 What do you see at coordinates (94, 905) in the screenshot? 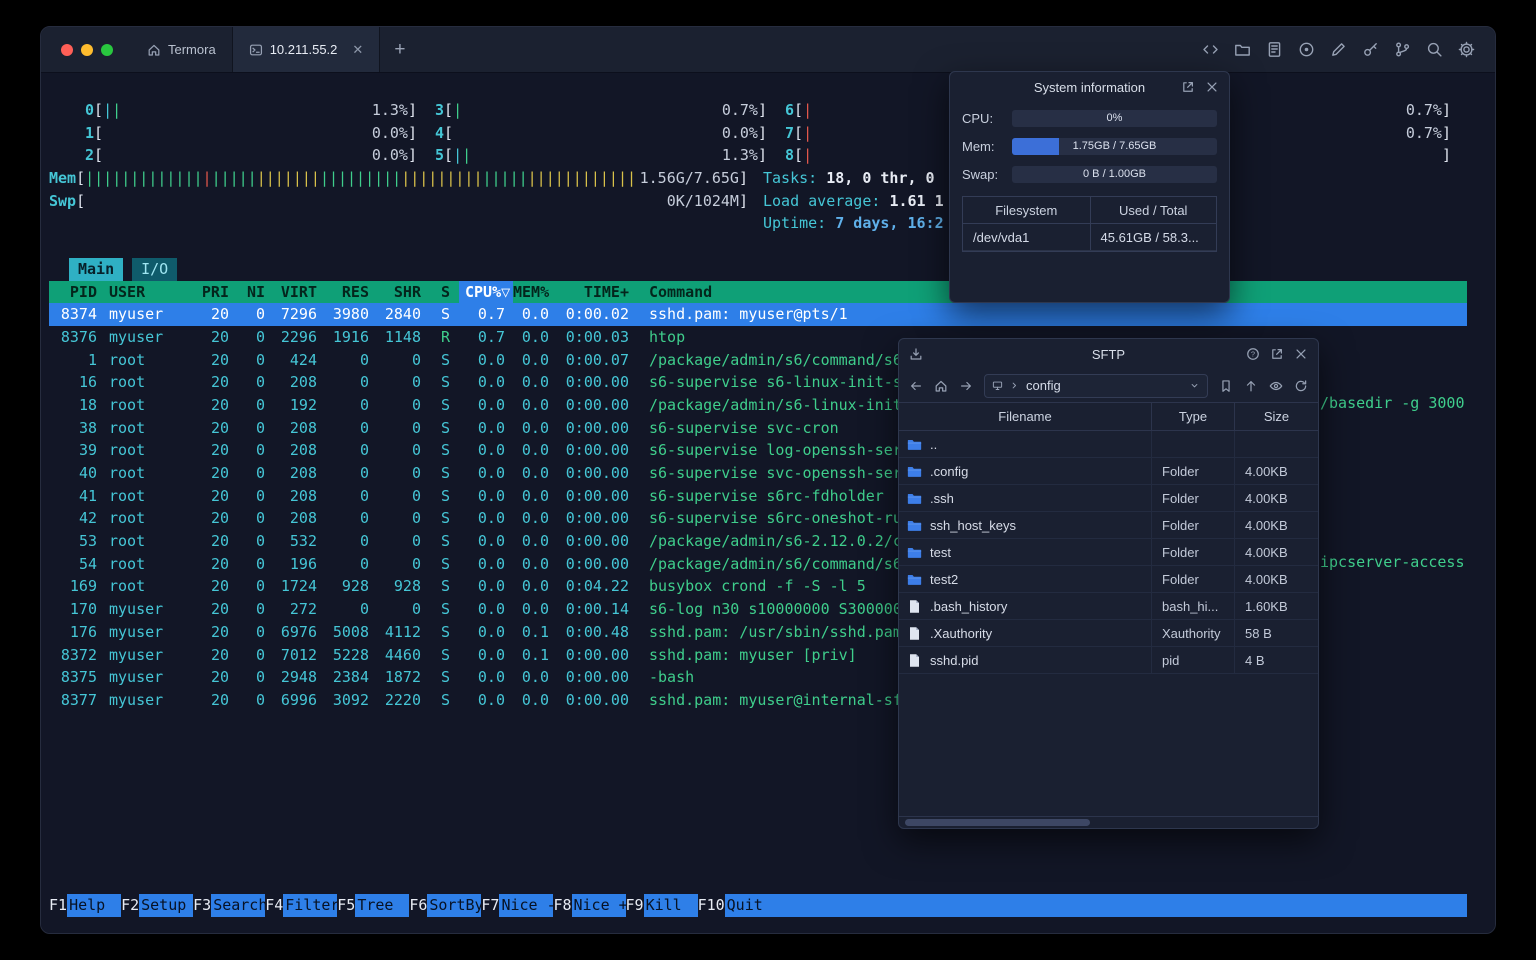
I see `fkey-label-f1: Help` at bounding box center [94, 905].